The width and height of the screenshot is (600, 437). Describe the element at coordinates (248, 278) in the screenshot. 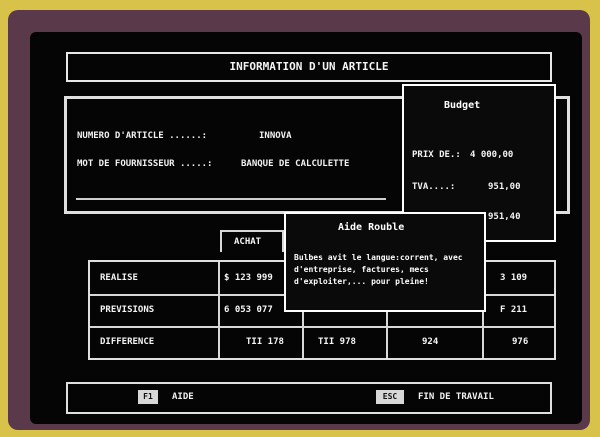

I see `row-cell: $ 123 999` at that location.